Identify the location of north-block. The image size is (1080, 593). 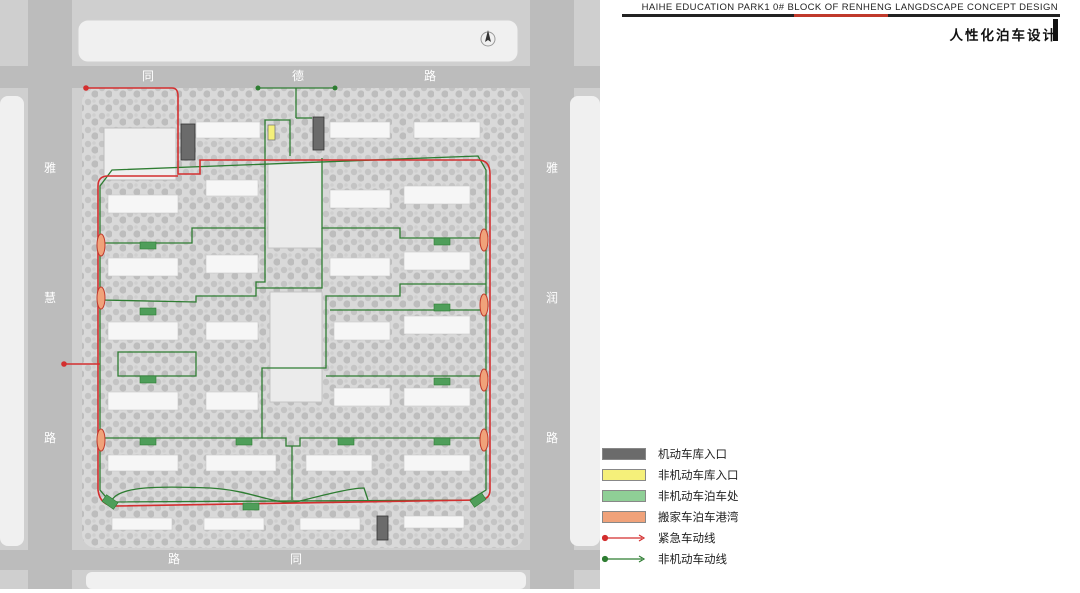
(298, 41).